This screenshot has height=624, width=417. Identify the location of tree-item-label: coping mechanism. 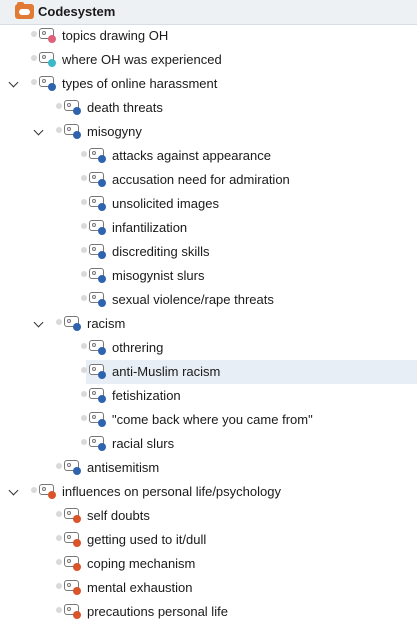
(141, 563).